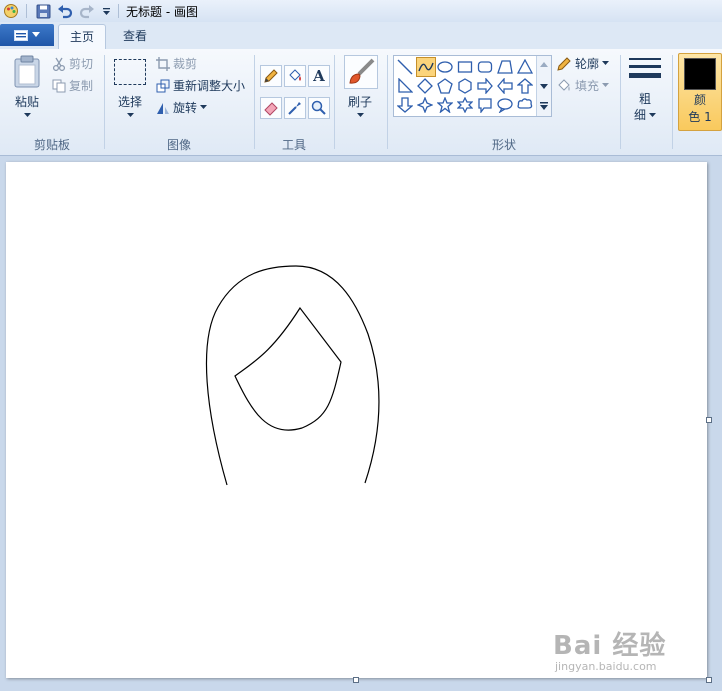  I want to click on outline-button: 轮廓, so click(583, 63).